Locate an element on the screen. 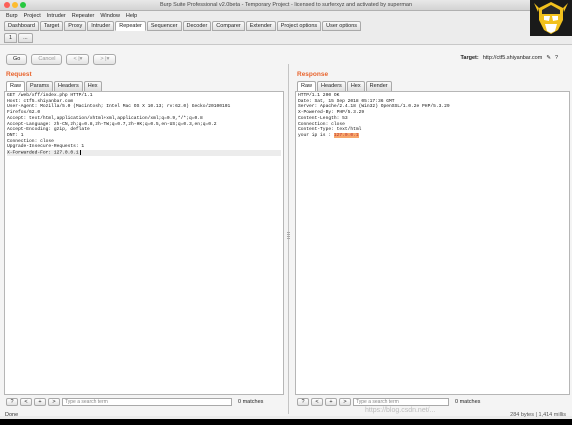 The width and height of the screenshot is (572, 425). tab-sequencer: Sequencer is located at coordinates (164, 26).